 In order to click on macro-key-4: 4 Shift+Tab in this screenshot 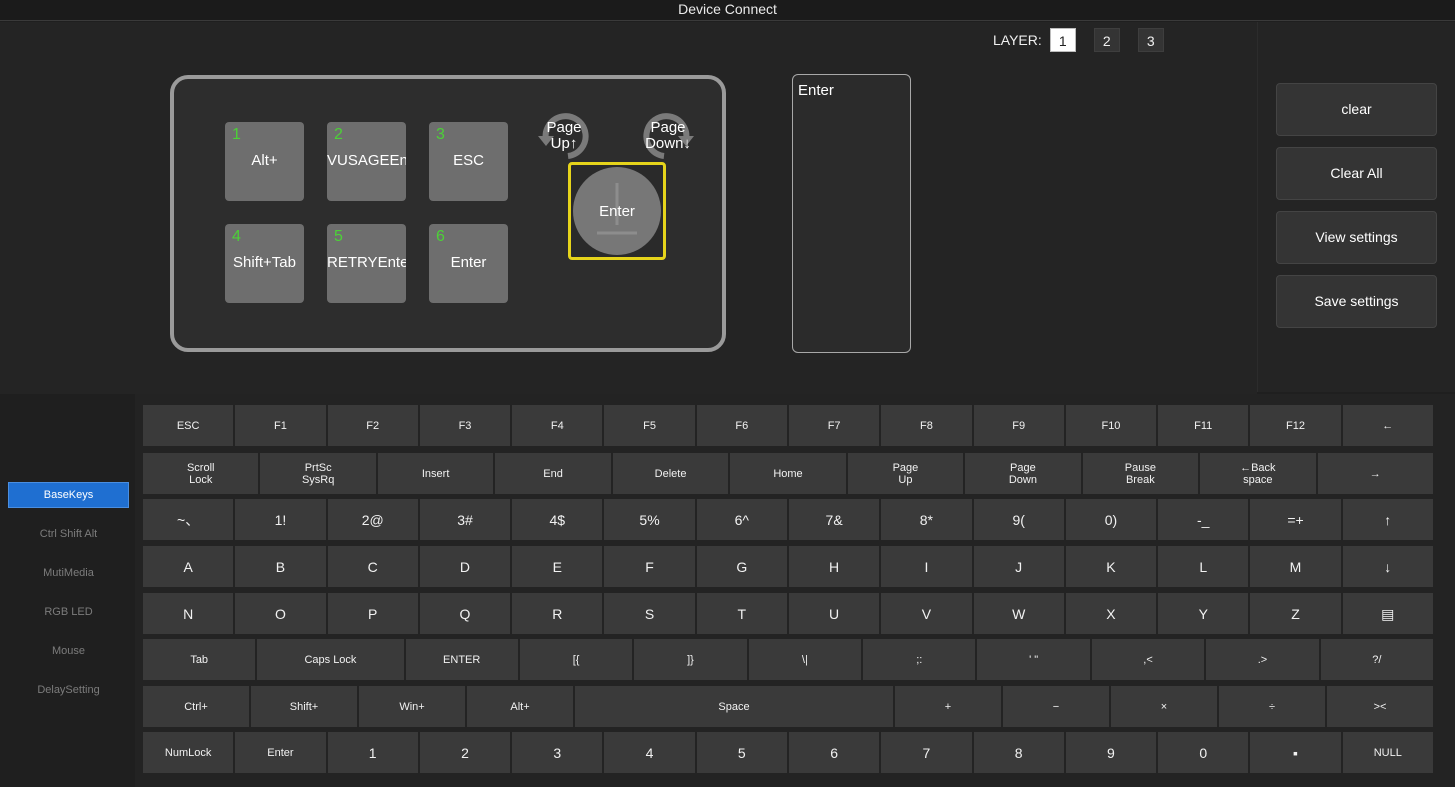, I will do `click(264, 263)`.